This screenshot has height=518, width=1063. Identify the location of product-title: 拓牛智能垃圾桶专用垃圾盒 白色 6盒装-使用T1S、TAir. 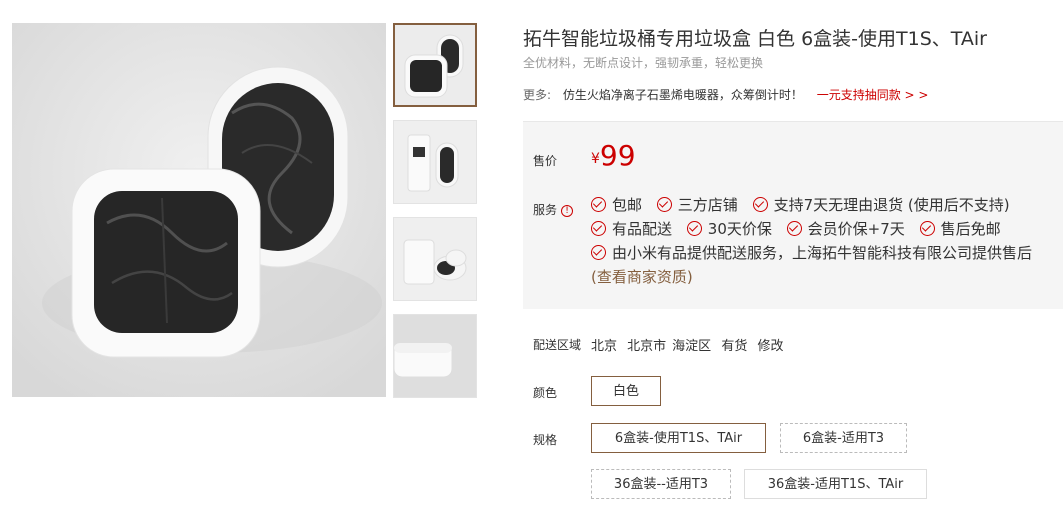
(755, 39).